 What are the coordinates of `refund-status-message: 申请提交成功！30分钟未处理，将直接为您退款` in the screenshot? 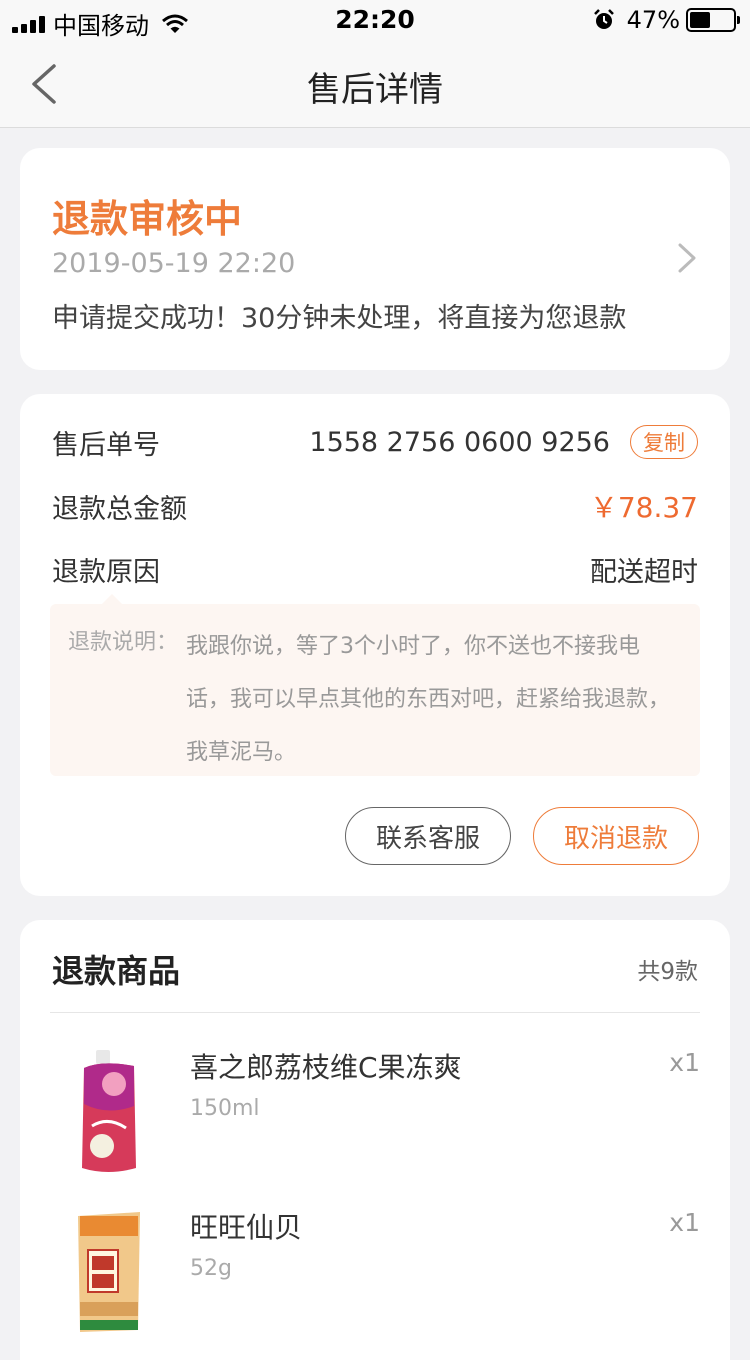 It's located at (339, 318).